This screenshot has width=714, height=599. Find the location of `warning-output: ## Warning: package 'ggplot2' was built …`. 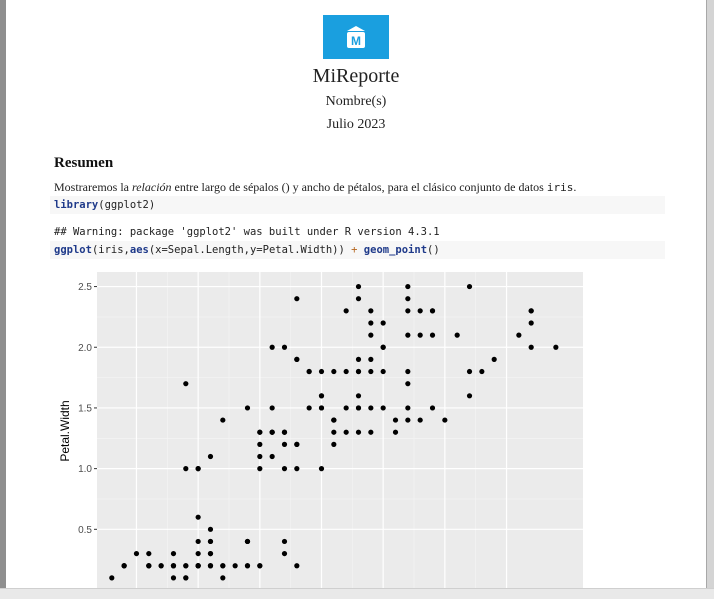

warning-output: ## Warning: package 'ggplot2' was built … is located at coordinates (247, 232).